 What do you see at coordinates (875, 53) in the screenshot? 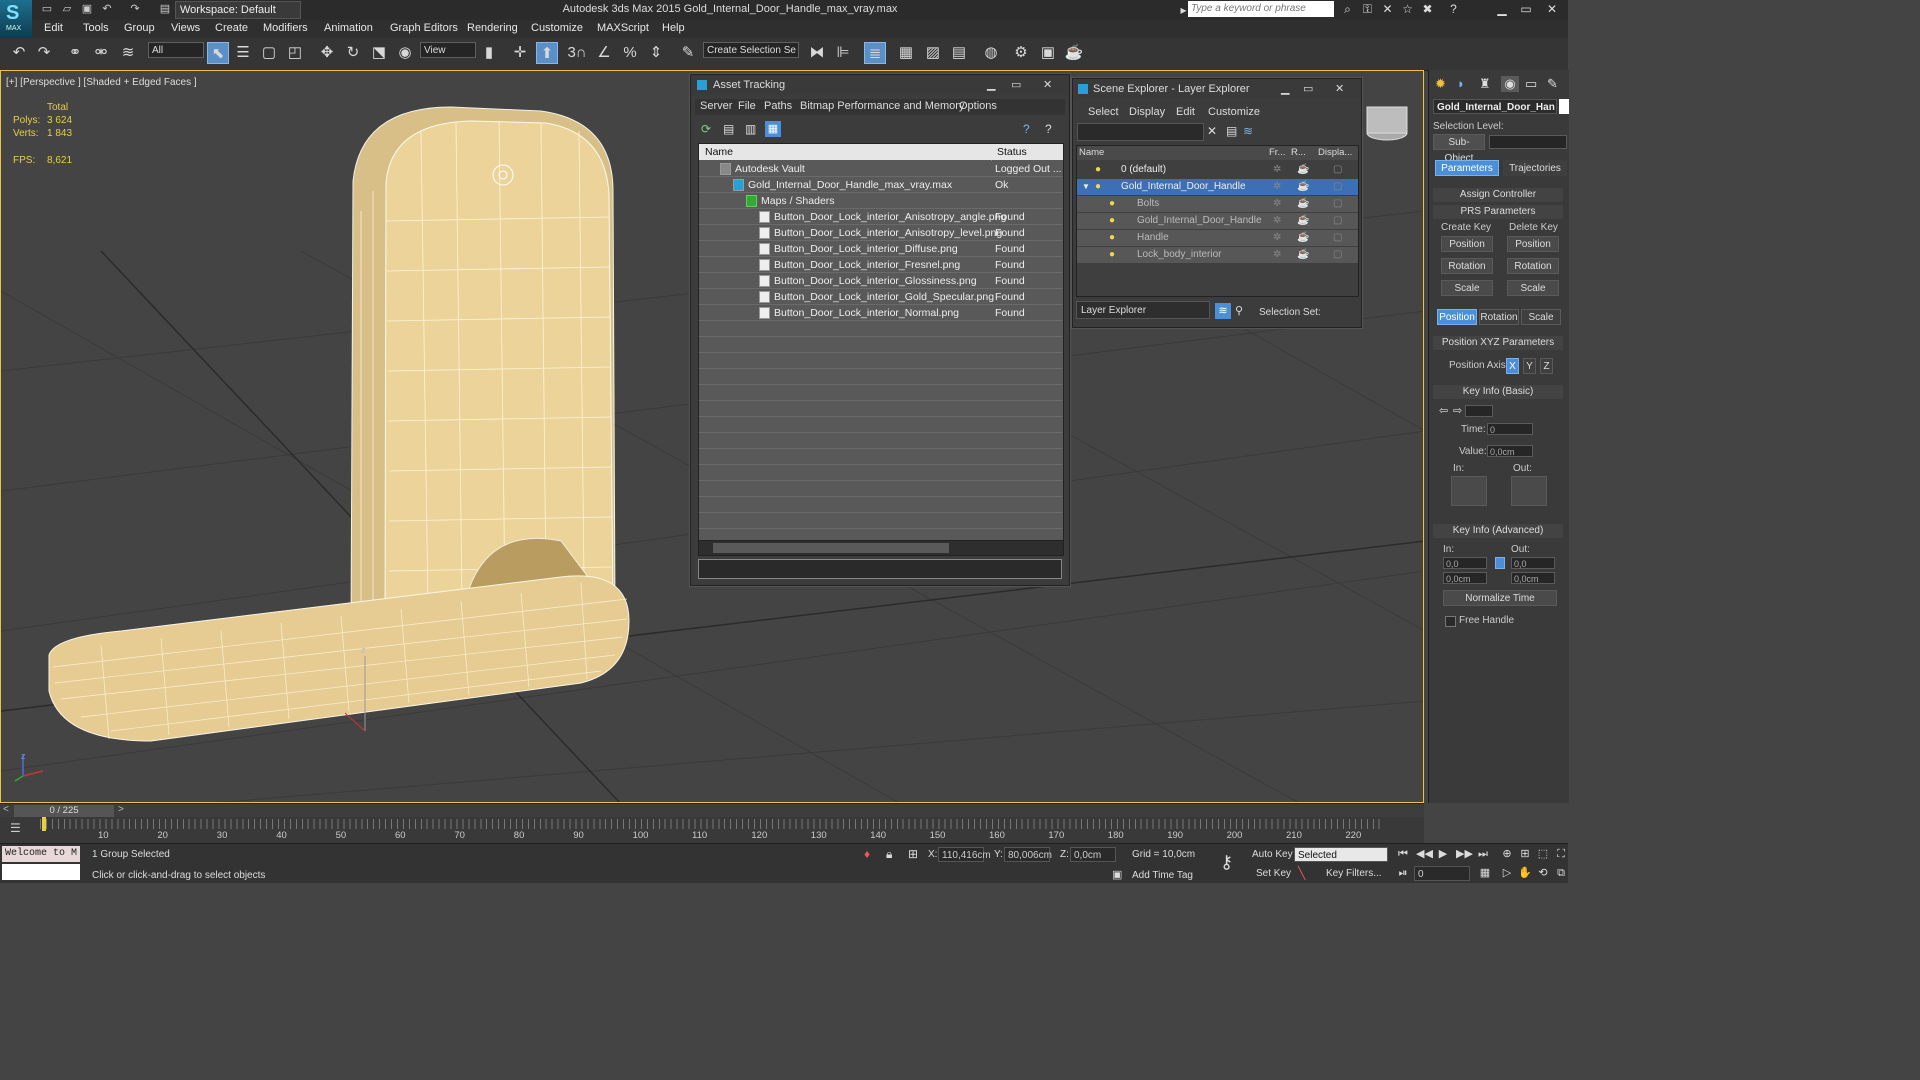
I see `layer-explorer-icon: ≣` at bounding box center [875, 53].